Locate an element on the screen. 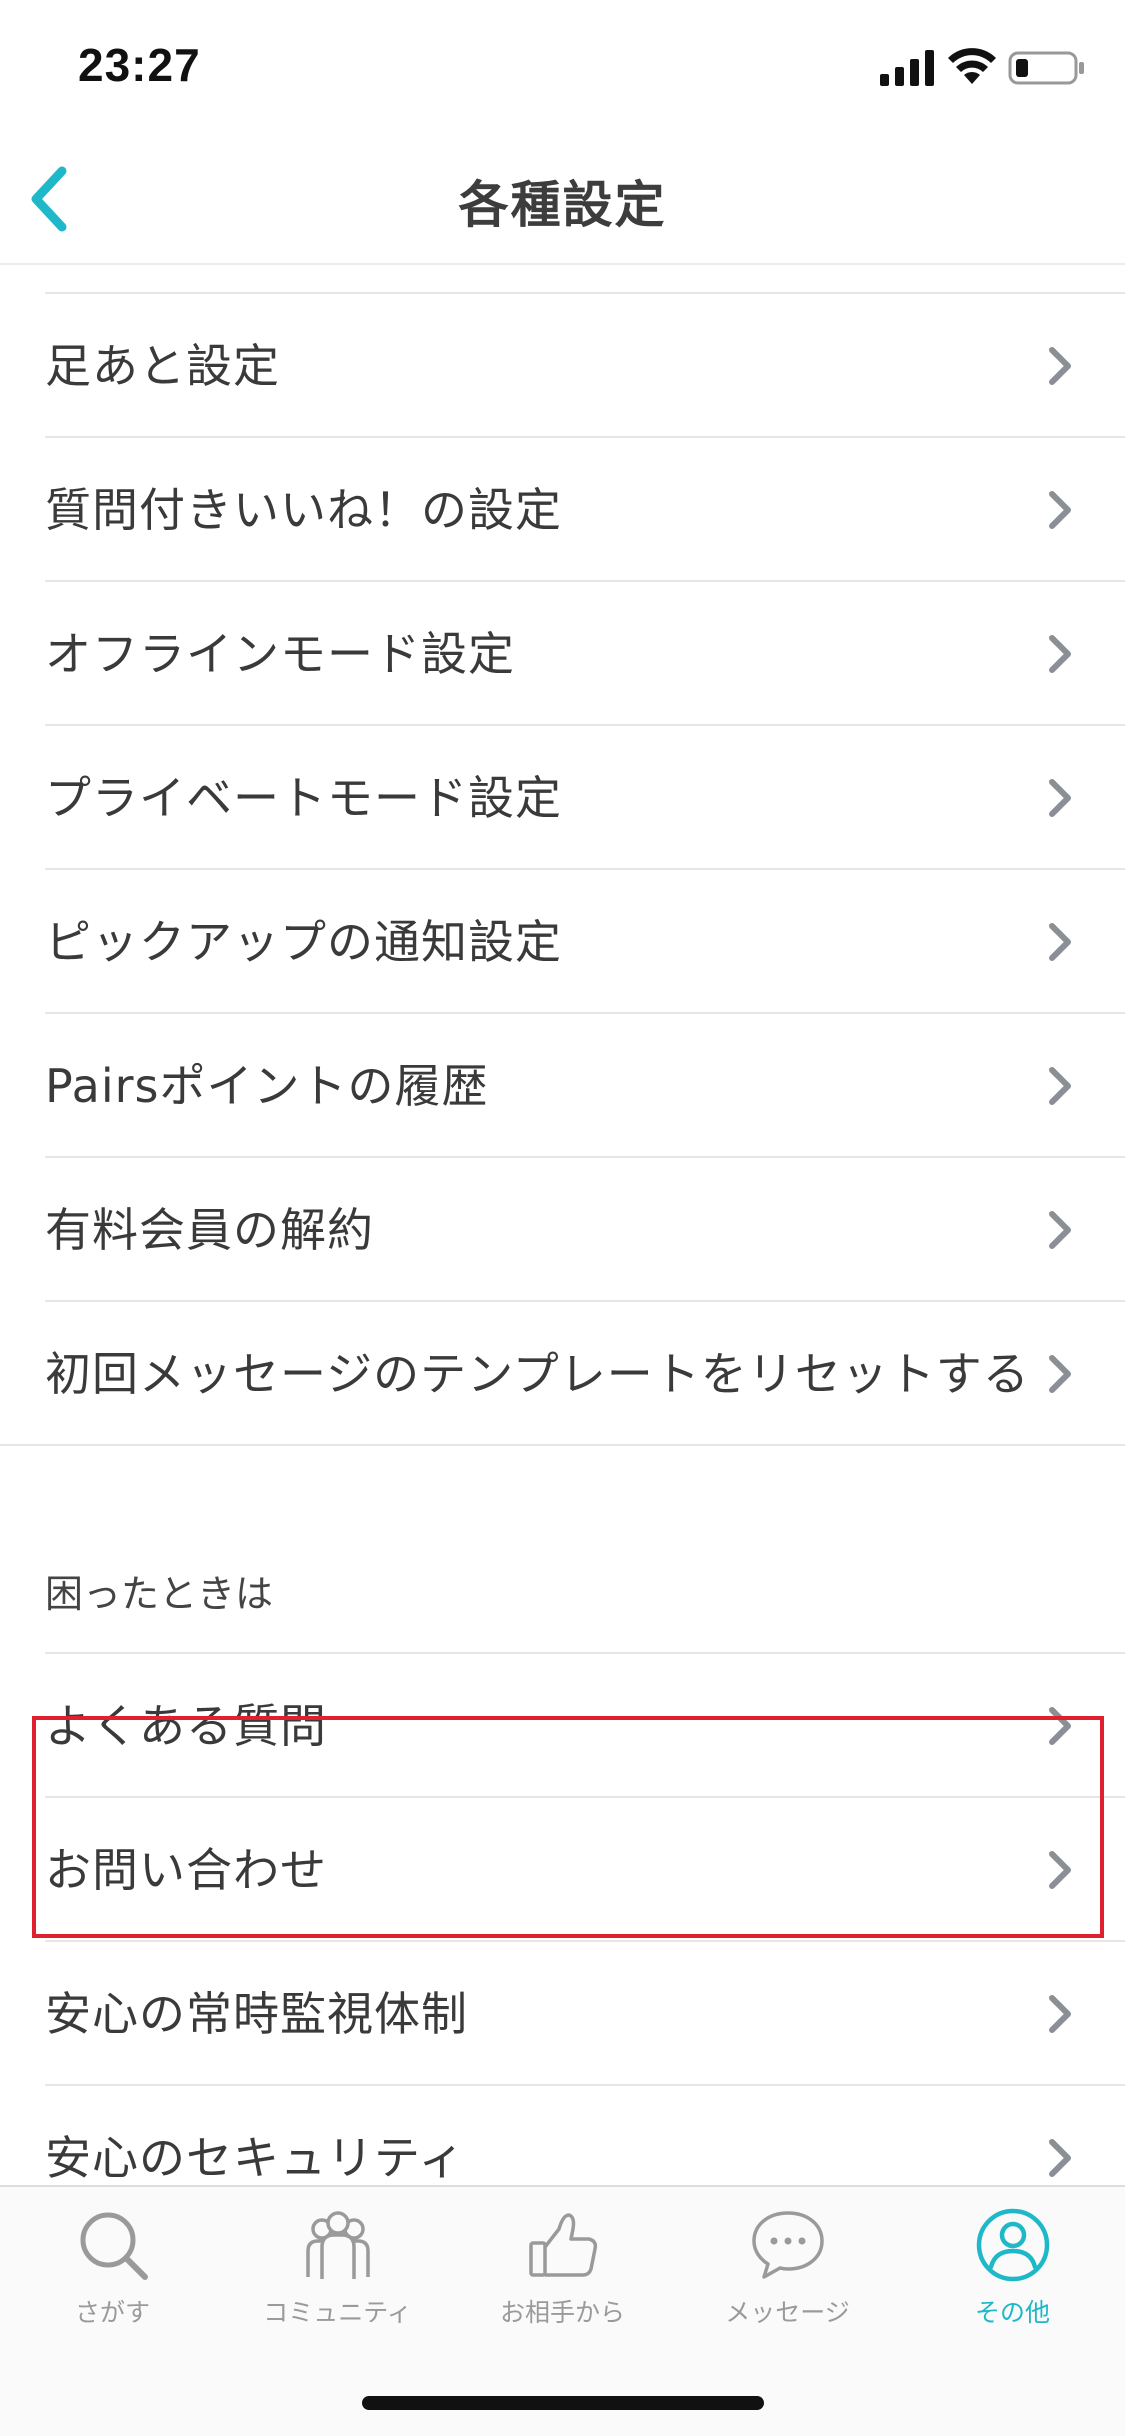  settings-row-points-history: Pairsポイントの履歴 is located at coordinates (585, 1086).